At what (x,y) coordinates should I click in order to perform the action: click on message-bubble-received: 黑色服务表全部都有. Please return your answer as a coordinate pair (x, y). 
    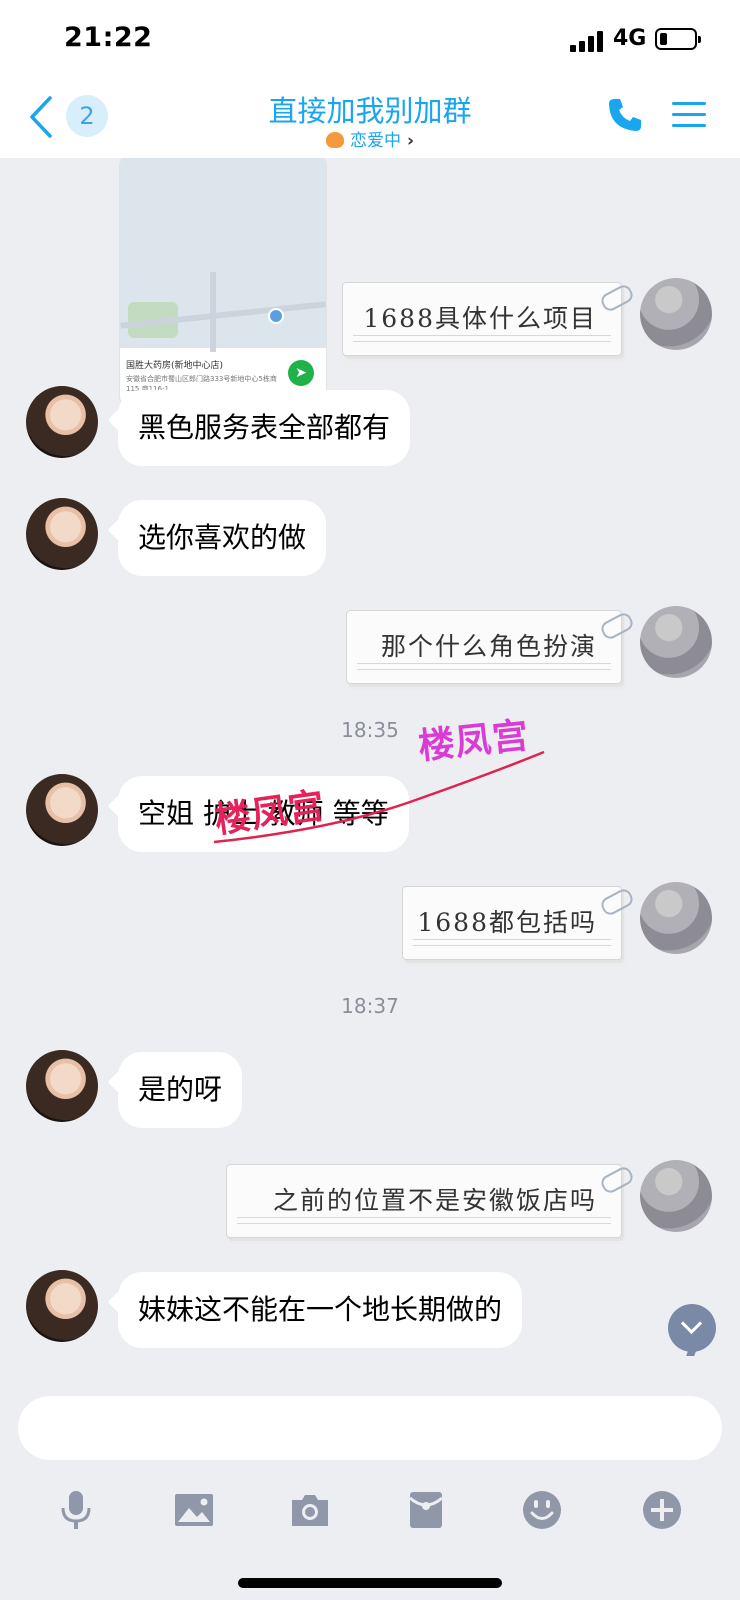
    Looking at the image, I should click on (264, 428).